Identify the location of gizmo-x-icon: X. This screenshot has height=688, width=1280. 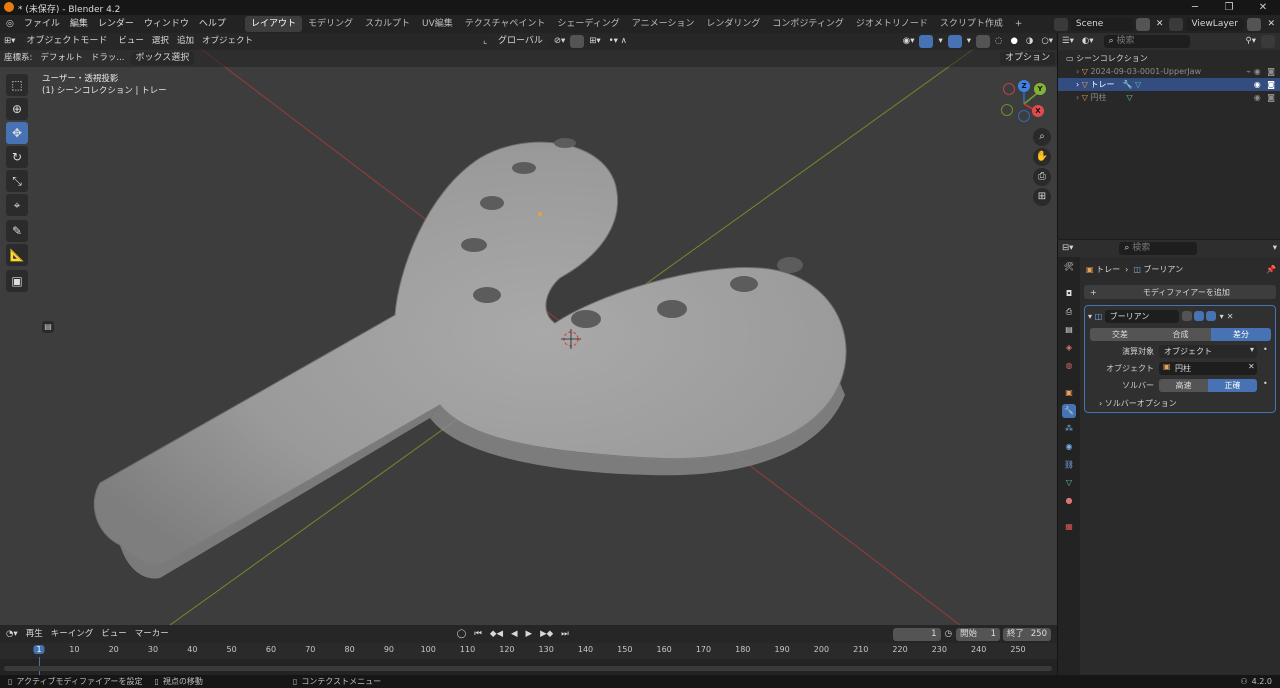
(1038, 111).